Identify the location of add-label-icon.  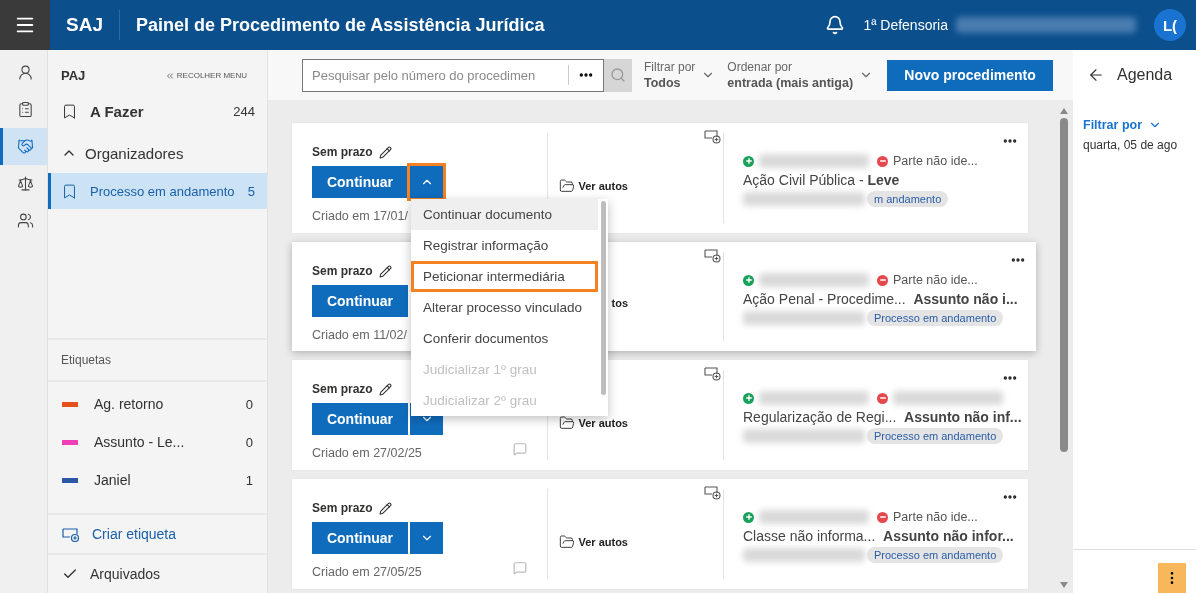
(71, 534).